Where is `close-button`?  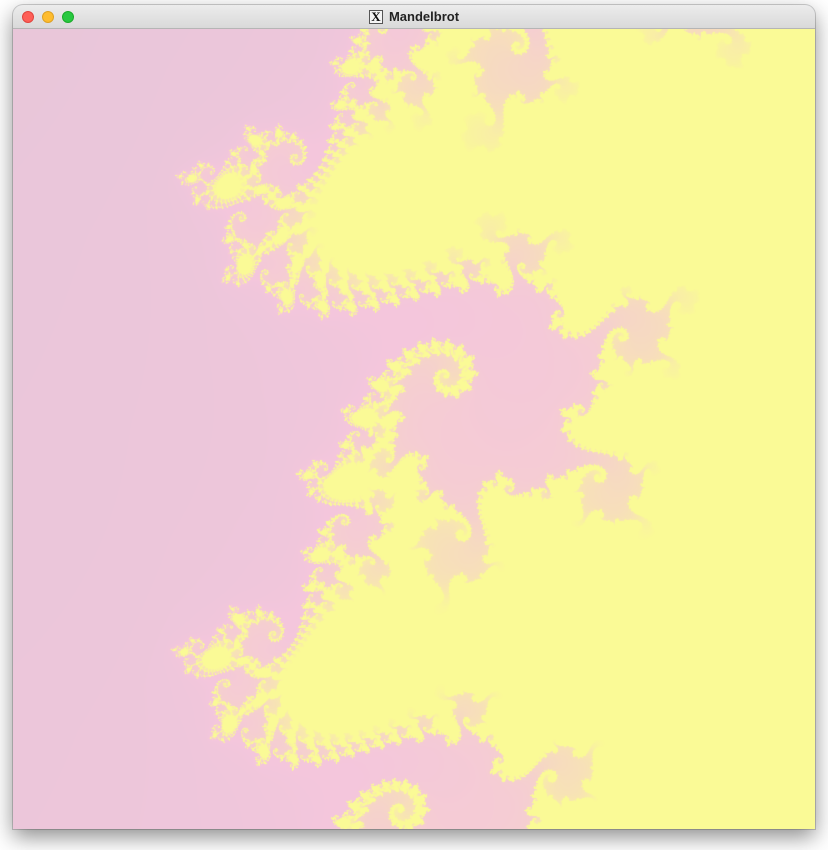 close-button is located at coordinates (28, 17).